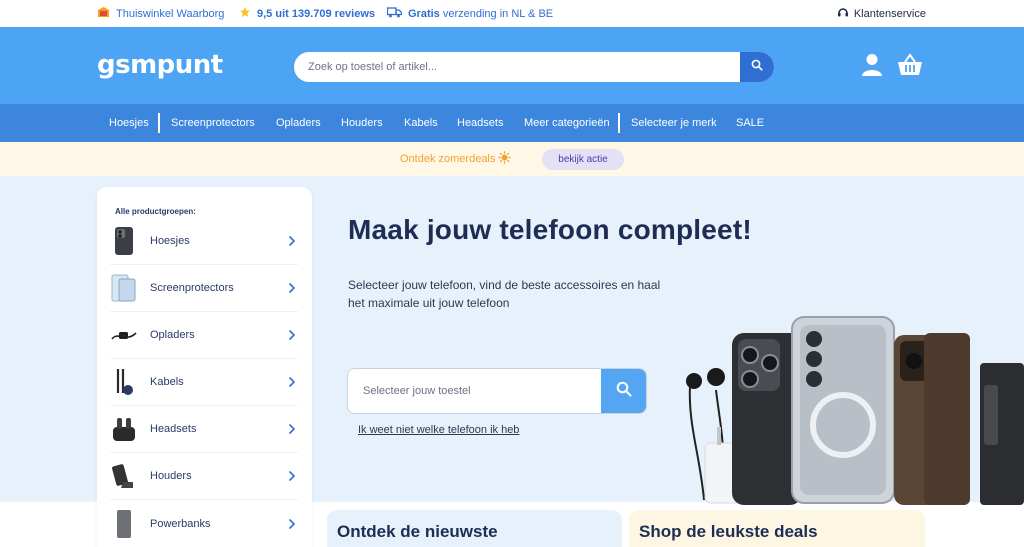 The image size is (1024, 547). Describe the element at coordinates (417, 531) in the screenshot. I see `card-title: Ontdek de nieuwste` at that location.